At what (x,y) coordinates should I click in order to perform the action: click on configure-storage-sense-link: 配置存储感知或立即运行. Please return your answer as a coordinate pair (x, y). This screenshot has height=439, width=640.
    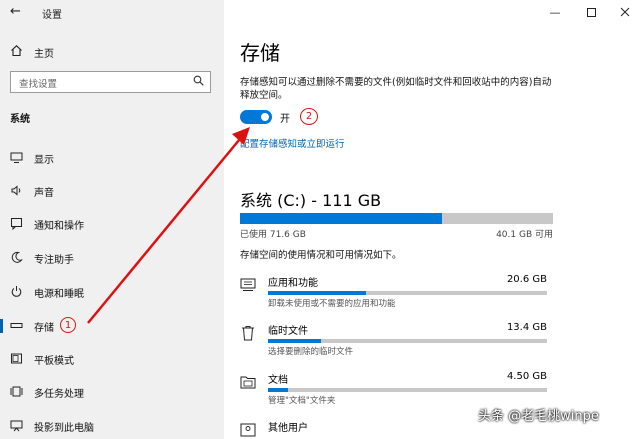
    Looking at the image, I should click on (292, 143).